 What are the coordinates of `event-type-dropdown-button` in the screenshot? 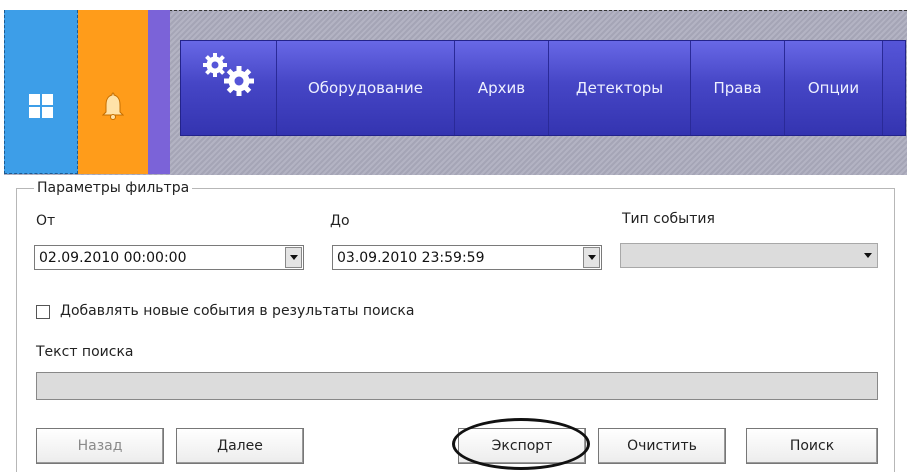 It's located at (867, 255).